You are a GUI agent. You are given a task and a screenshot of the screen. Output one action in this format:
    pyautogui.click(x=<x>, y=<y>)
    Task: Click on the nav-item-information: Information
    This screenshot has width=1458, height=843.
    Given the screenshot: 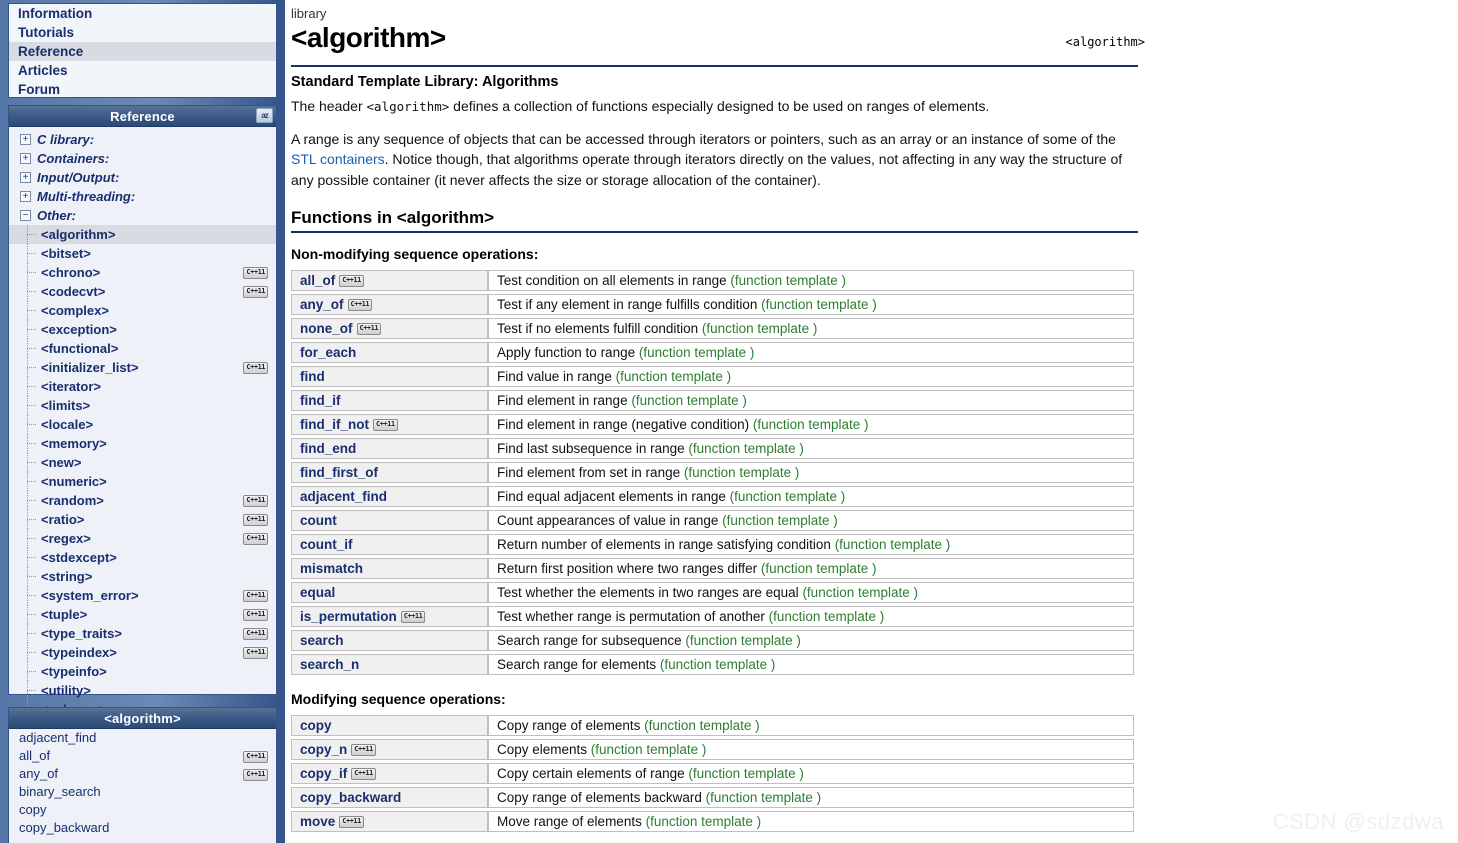 What is the action you would take?
    pyautogui.click(x=142, y=13)
    